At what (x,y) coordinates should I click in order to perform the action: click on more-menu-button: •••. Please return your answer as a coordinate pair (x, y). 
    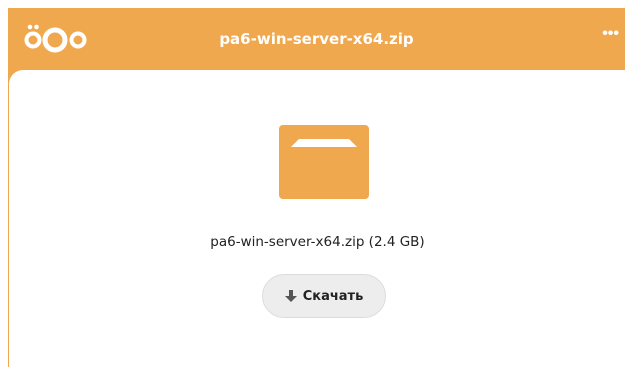
    Looking at the image, I should click on (610, 34).